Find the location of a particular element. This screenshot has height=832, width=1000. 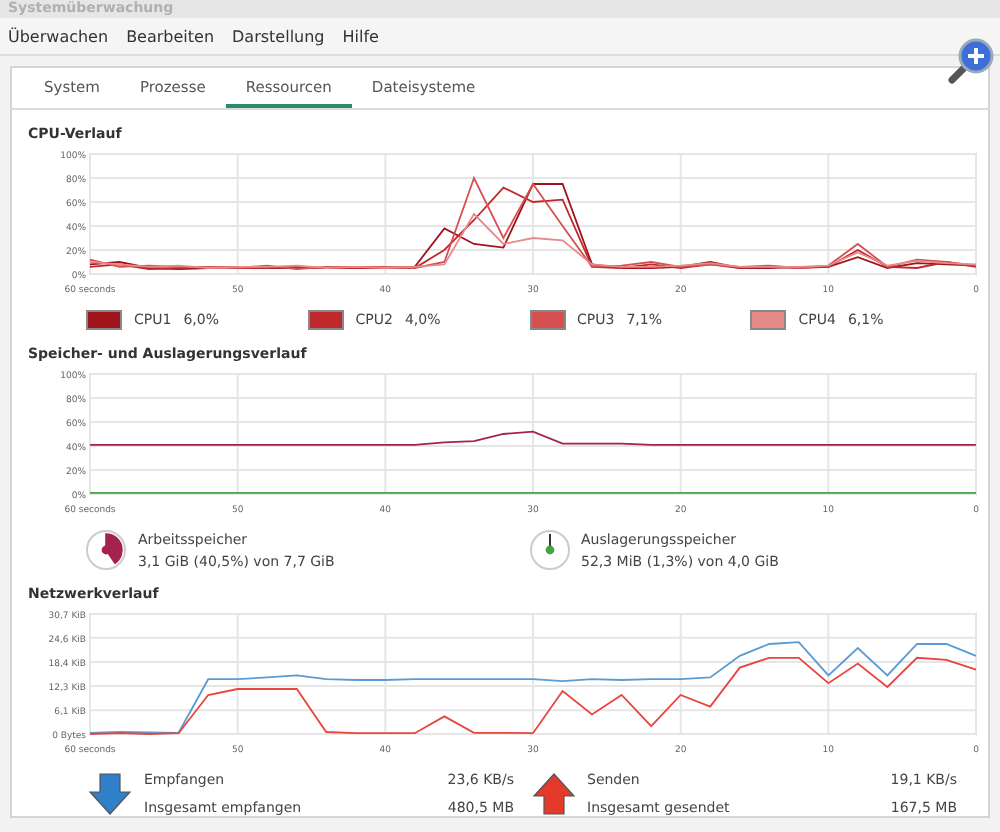

down-arrow-icon is located at coordinates (110, 794).